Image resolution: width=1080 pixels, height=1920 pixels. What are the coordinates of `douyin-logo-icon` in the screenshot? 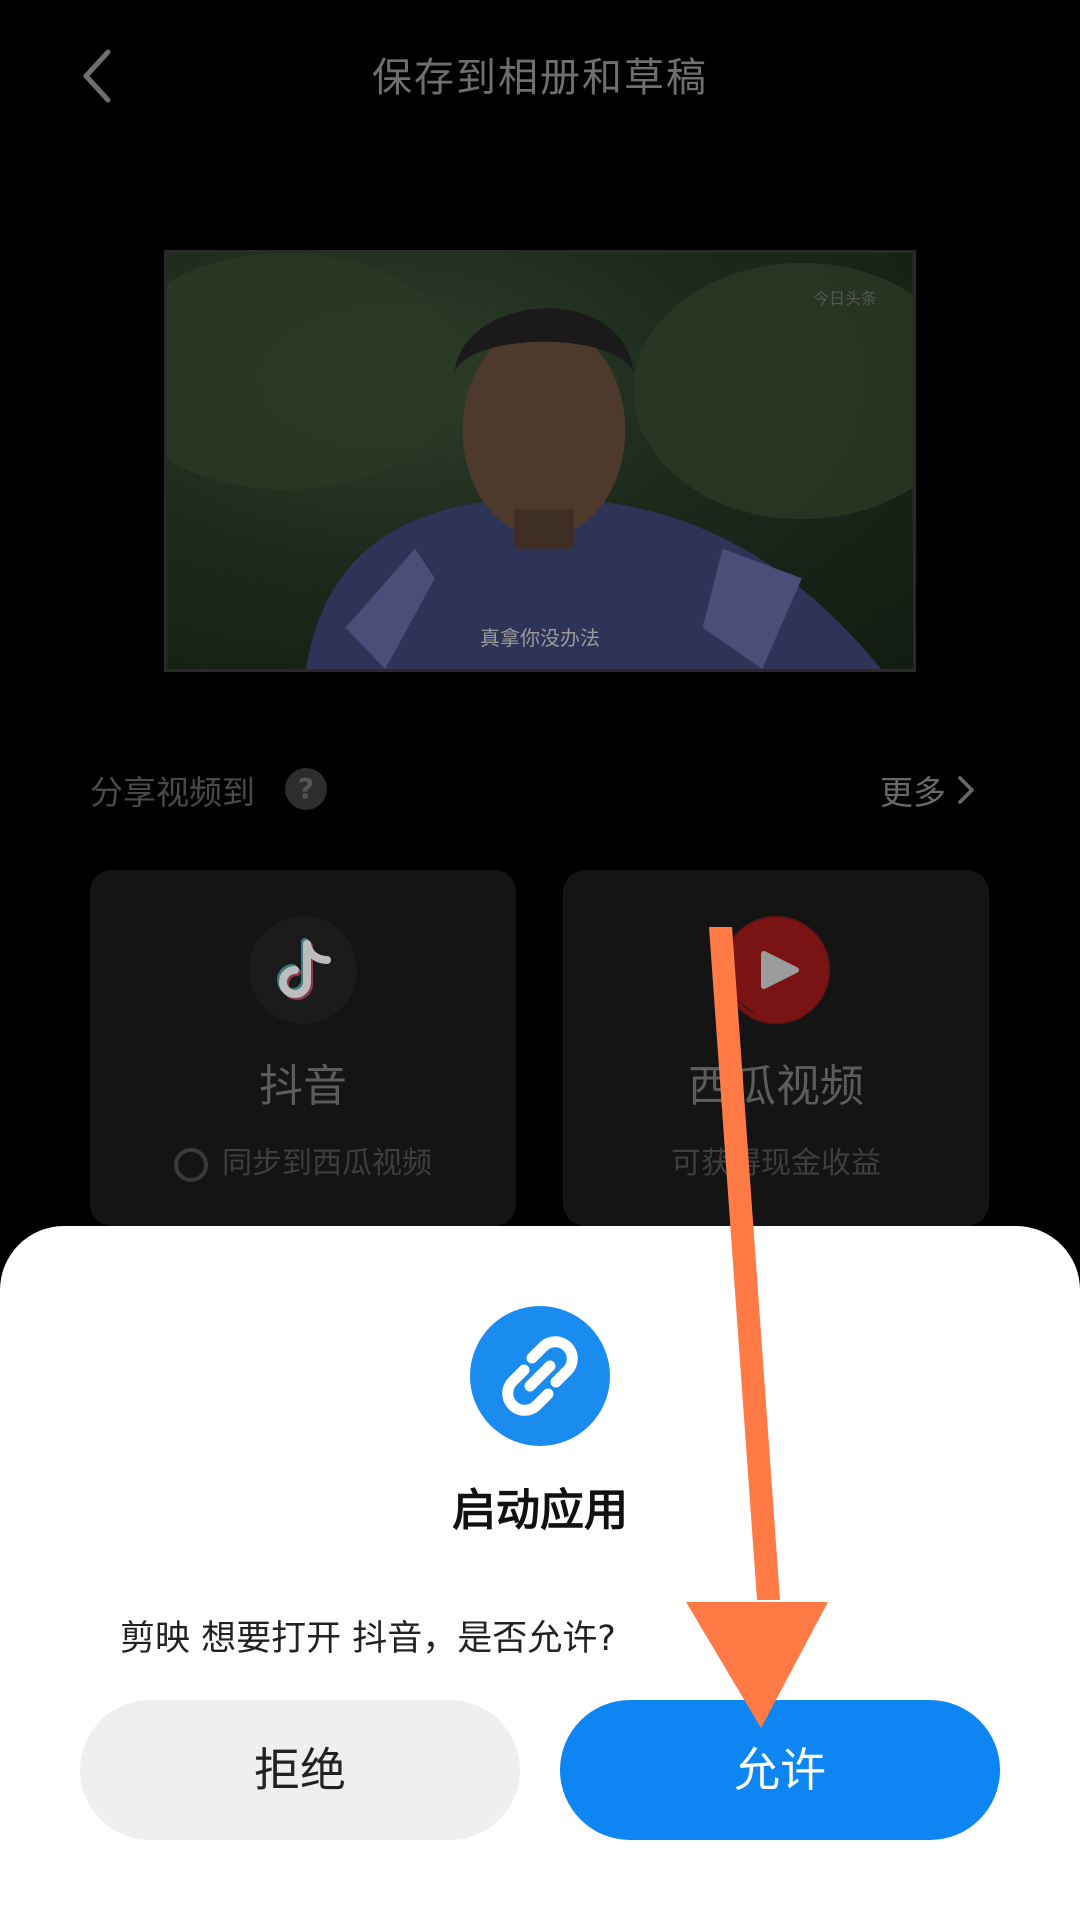 It's located at (303, 970).